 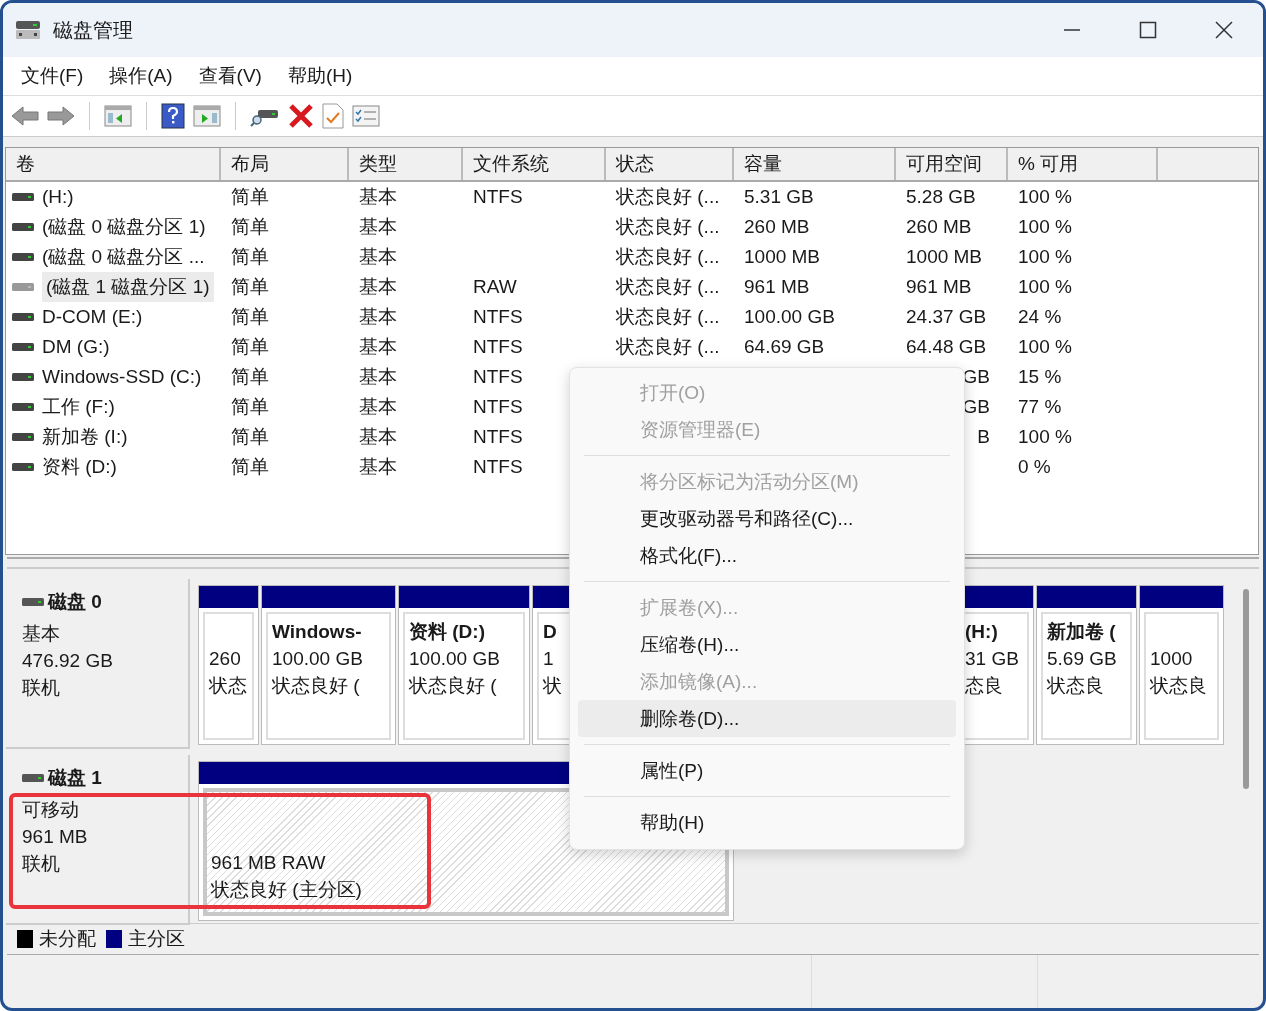 What do you see at coordinates (495, 287) in the screenshot?
I see `file-system-cell-text: RAW` at bounding box center [495, 287].